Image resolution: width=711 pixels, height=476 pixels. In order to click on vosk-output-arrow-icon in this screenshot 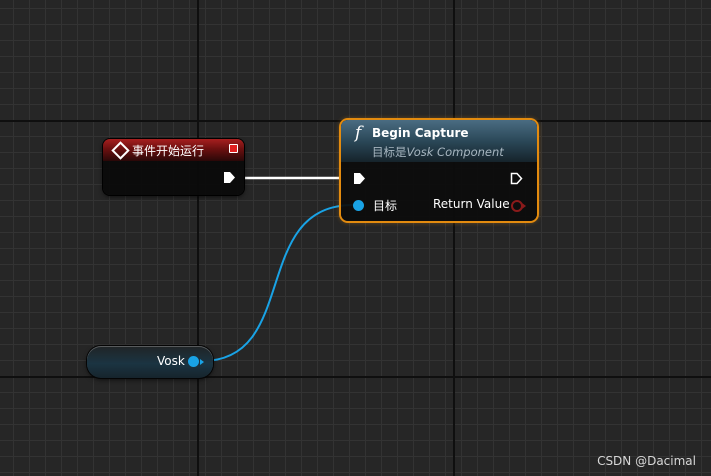, I will do `click(202, 362)`.